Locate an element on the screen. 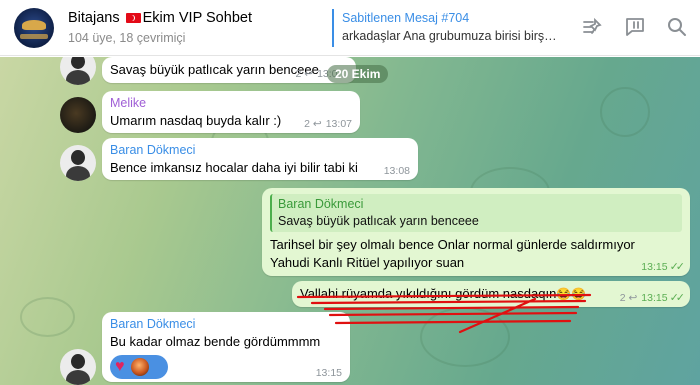  heart-icon: ♥ is located at coordinates (120, 366).